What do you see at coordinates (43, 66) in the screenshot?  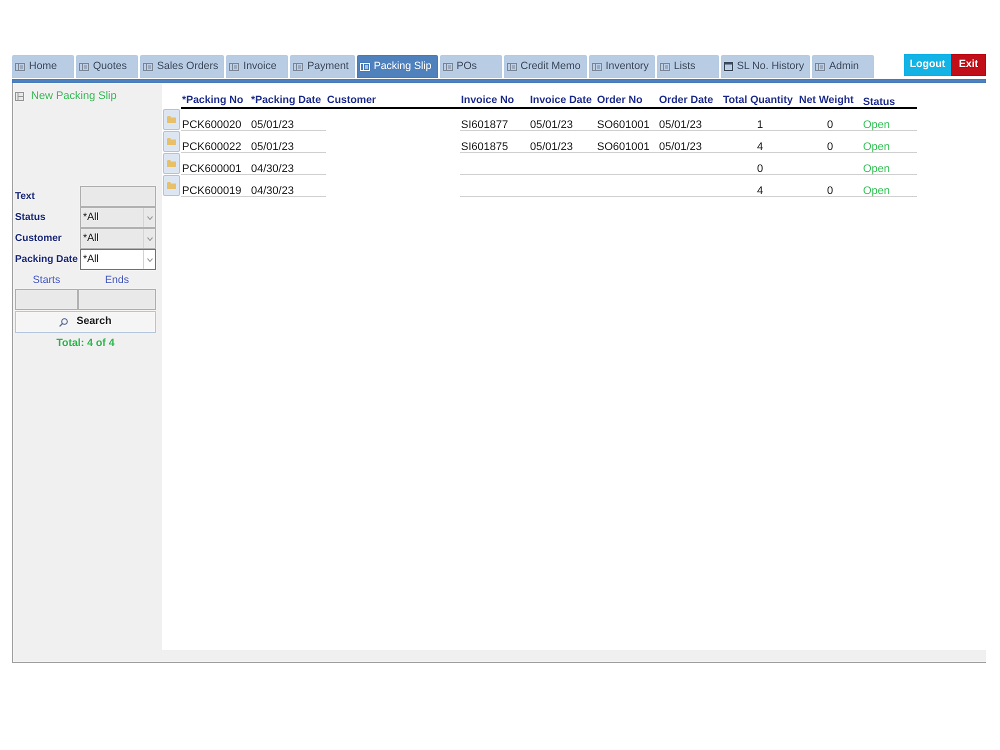 I see `tab: Home` at bounding box center [43, 66].